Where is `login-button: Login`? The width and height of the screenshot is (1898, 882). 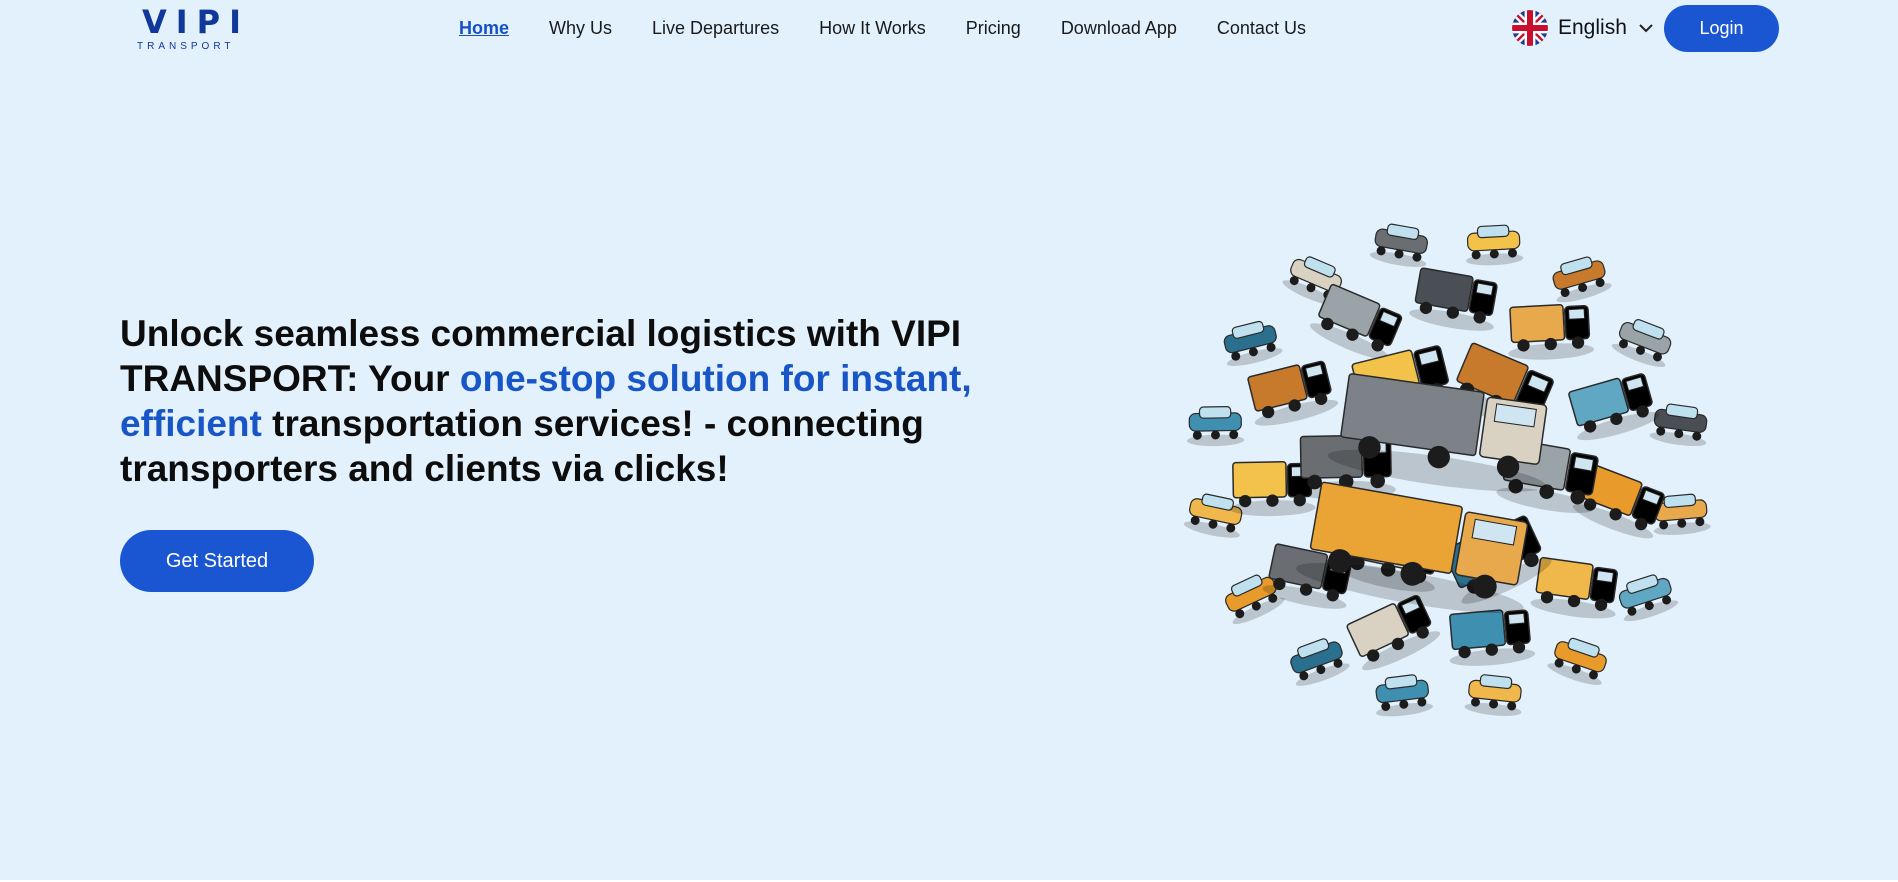
login-button: Login is located at coordinates (1721, 28).